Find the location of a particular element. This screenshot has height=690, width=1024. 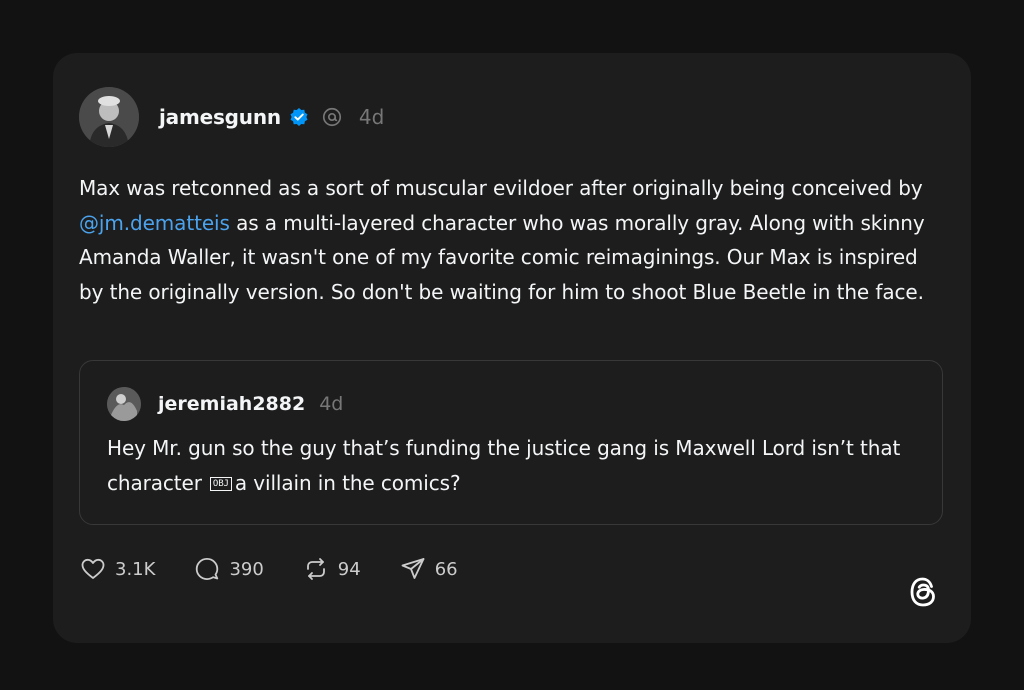

comment-bubble-icon is located at coordinates (207, 569).